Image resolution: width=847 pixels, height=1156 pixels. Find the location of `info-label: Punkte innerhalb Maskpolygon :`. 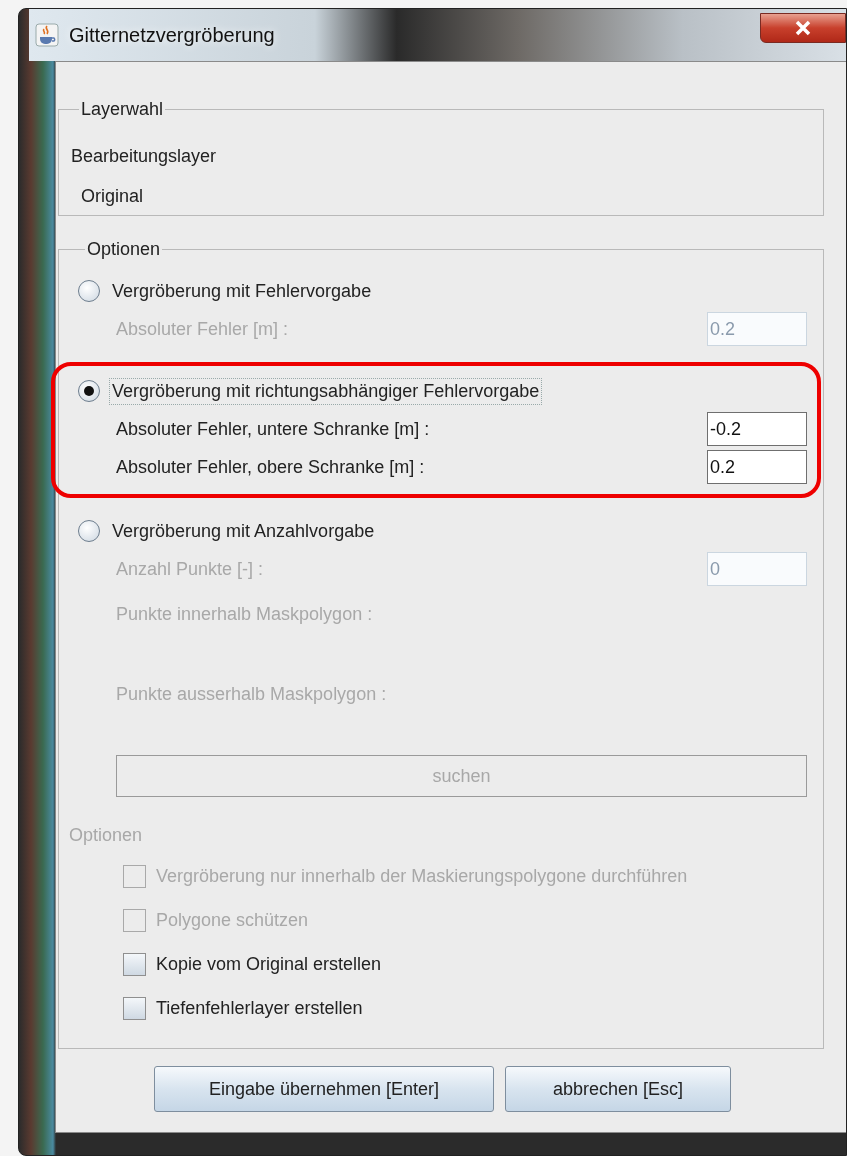

info-label: Punkte innerhalb Maskpolygon : is located at coordinates (244, 614).